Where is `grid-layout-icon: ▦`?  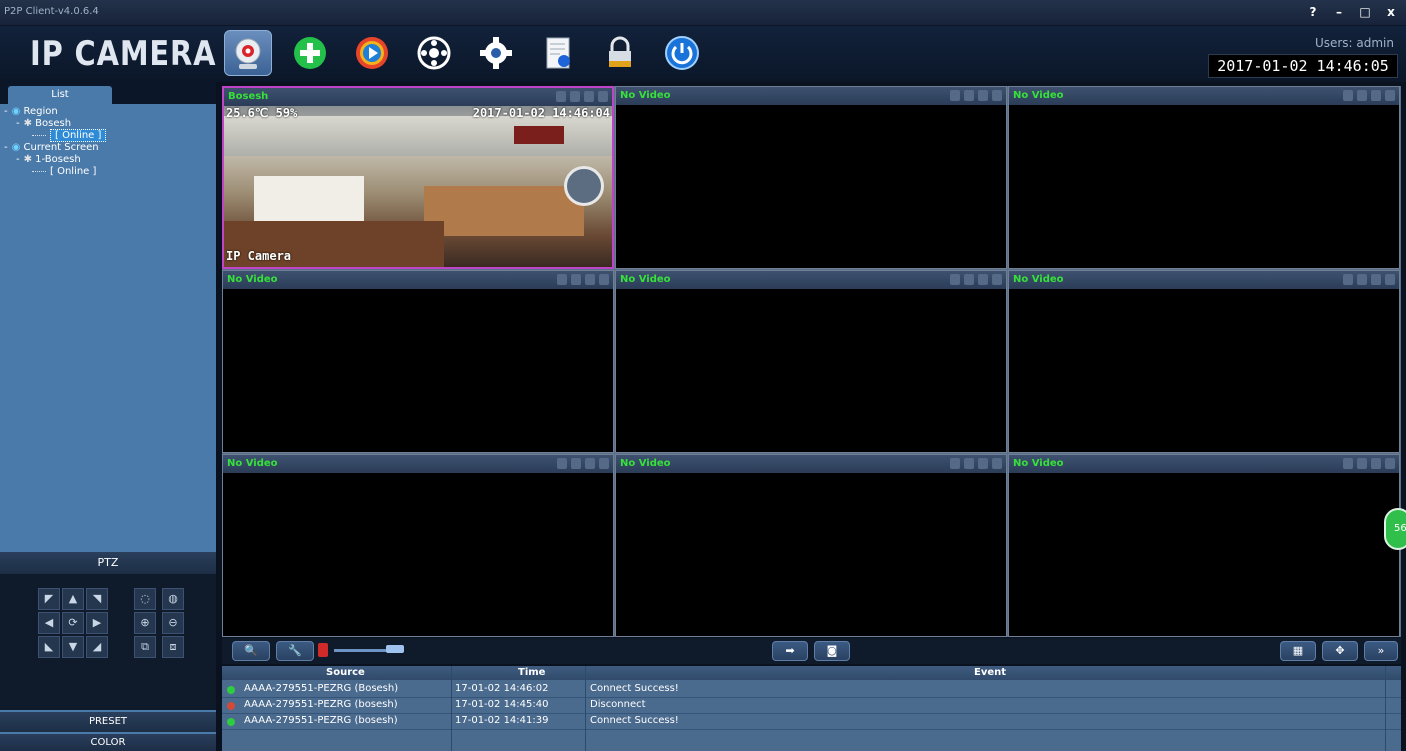 grid-layout-icon: ▦ is located at coordinates (1298, 651).